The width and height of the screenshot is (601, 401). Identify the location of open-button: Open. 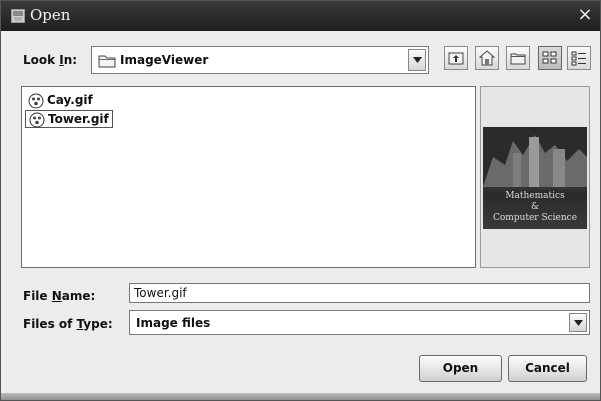
(460, 368).